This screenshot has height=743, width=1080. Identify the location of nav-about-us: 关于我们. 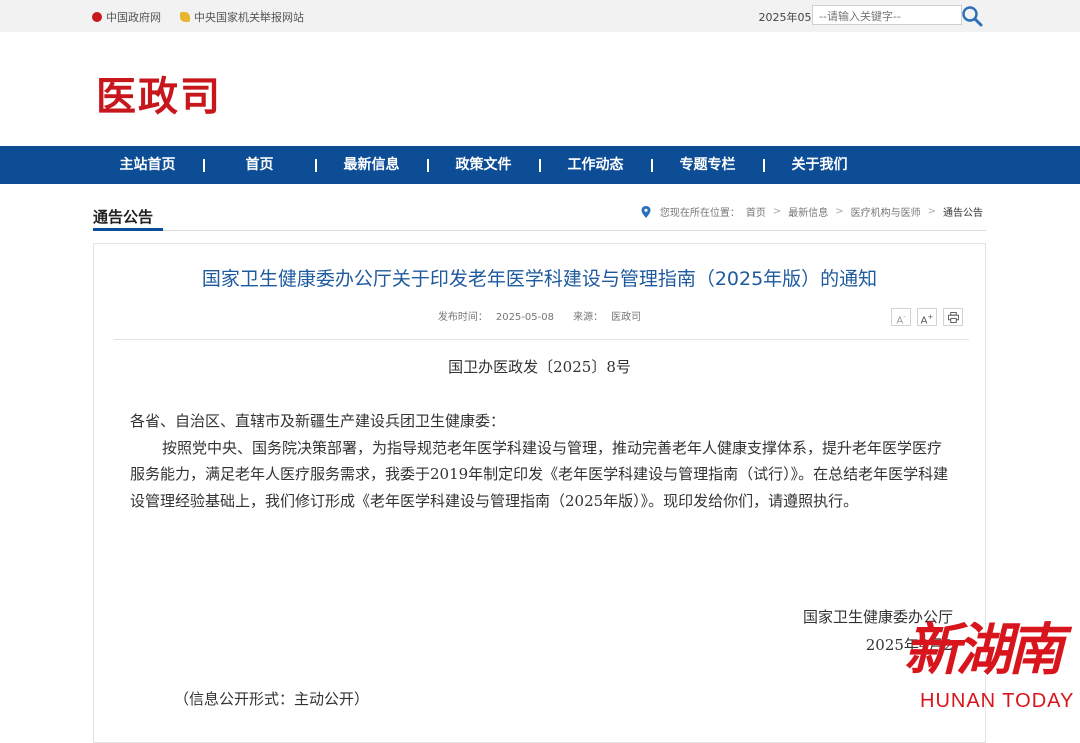
(819, 165).